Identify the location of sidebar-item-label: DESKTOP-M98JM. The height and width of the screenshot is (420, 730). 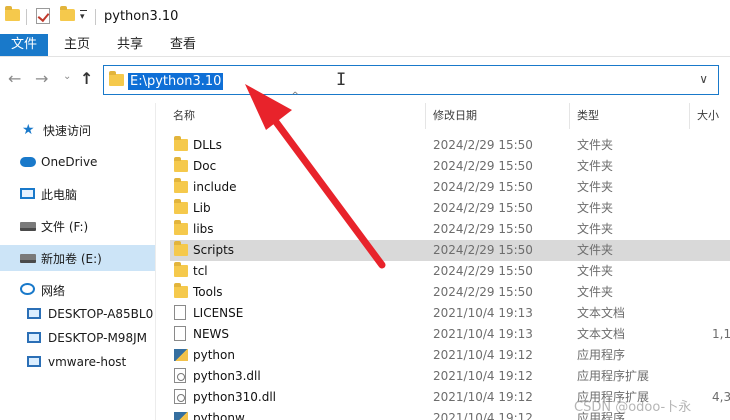
(97, 338).